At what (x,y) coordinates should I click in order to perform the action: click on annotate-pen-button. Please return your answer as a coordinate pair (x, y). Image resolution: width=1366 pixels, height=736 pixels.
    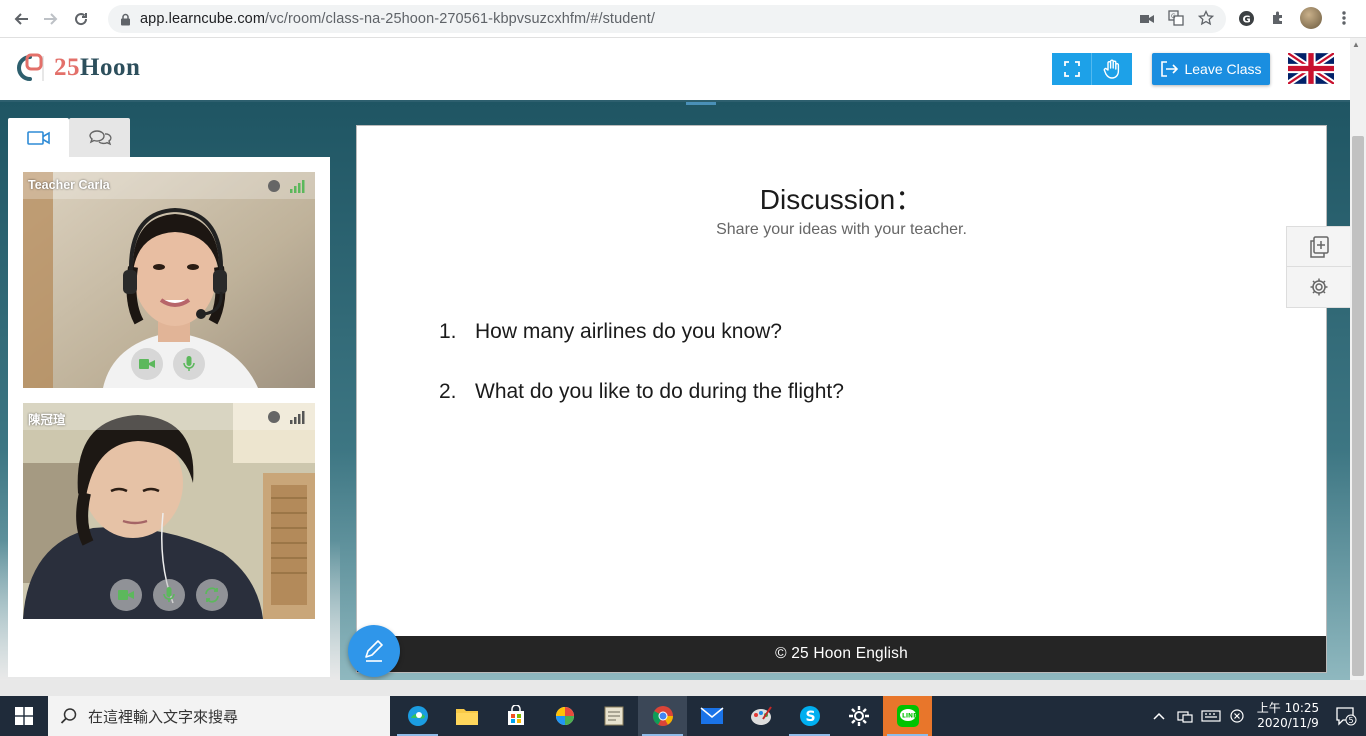
    Looking at the image, I should click on (374, 651).